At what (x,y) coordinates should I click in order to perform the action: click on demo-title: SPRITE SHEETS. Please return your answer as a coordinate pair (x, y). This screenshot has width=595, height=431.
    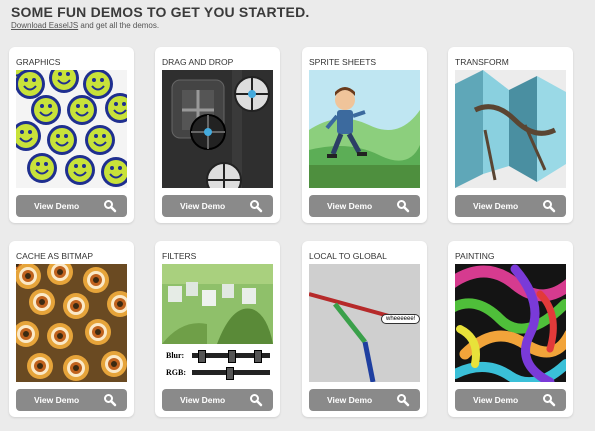
    Looking at the image, I should click on (343, 62).